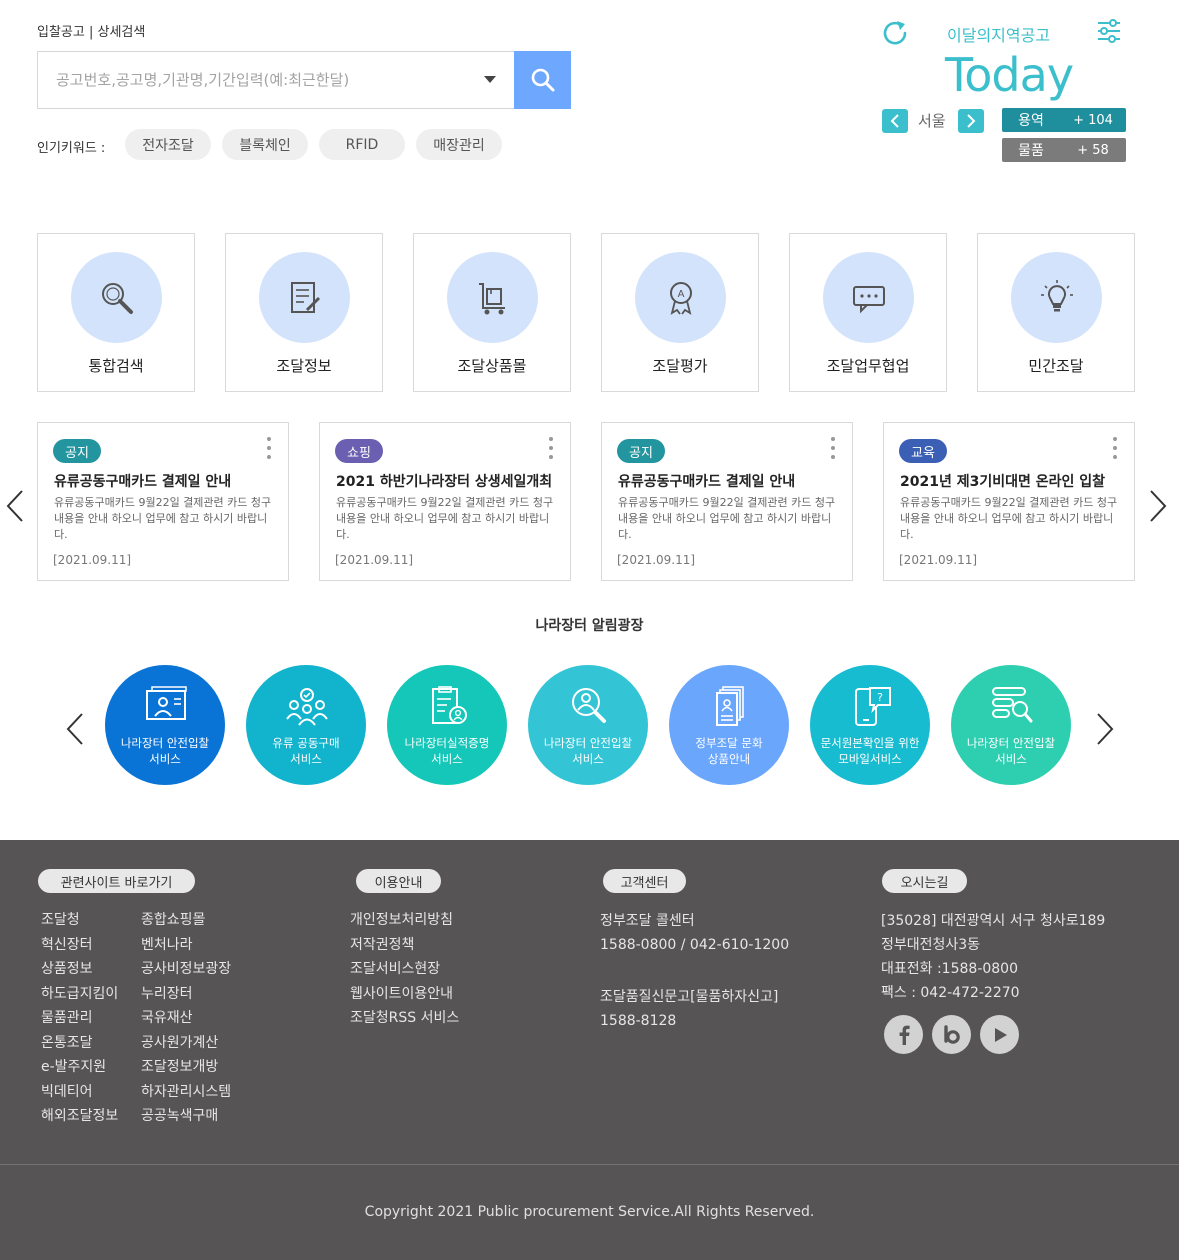 The height and width of the screenshot is (1260, 1179). Describe the element at coordinates (868, 312) in the screenshot. I see `menu-tile-collaboration: 조달업무협업` at that location.